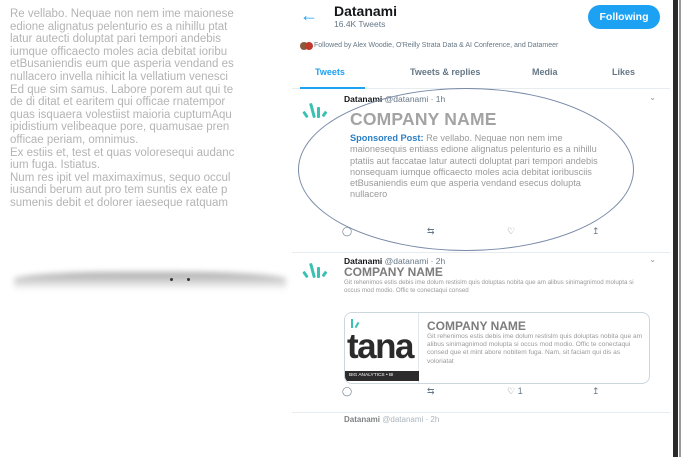  What do you see at coordinates (74, 139) in the screenshot?
I see `article-line: officae periam, omnimus.` at bounding box center [74, 139].